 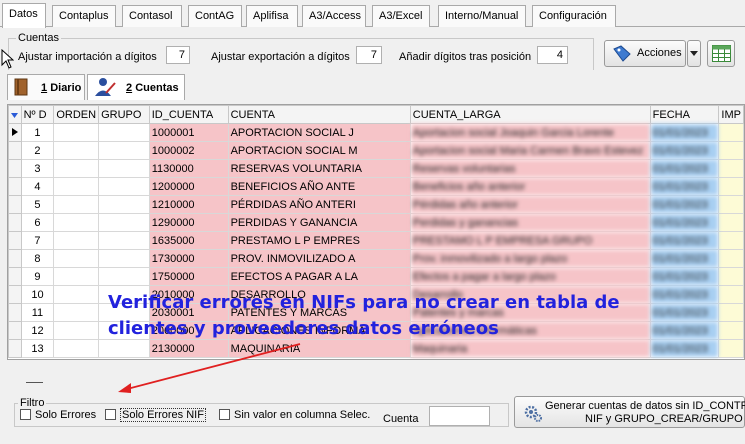 I want to click on cell-cuenta: PRESTAMO L P EMPRES, so click(x=319, y=240).